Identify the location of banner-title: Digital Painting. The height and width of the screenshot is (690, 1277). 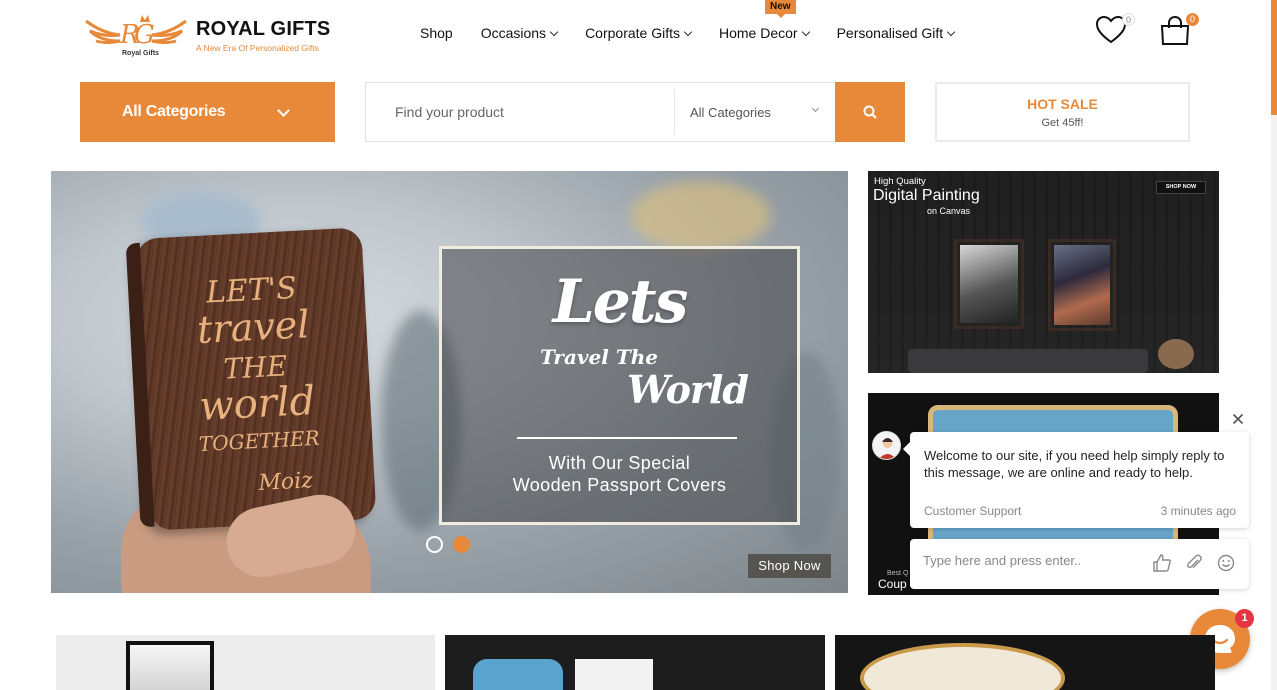
(926, 195).